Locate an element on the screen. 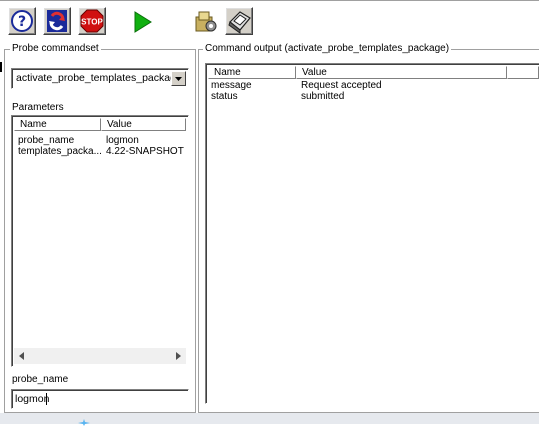 The image size is (539, 429). stop-icon: STOP is located at coordinates (92, 21).